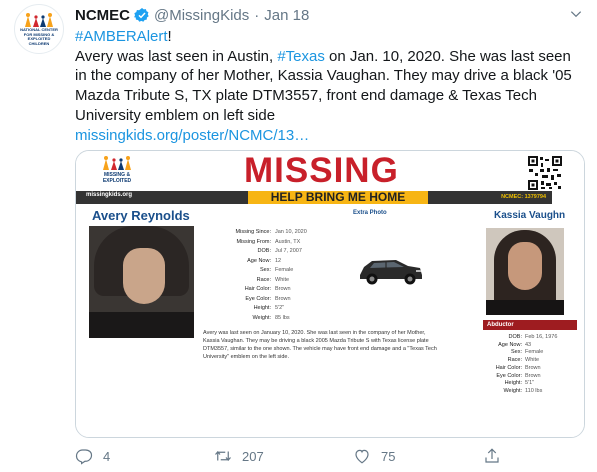 This screenshot has width=597, height=472. Describe the element at coordinates (117, 163) in the screenshot. I see `poster-family-icon` at that location.